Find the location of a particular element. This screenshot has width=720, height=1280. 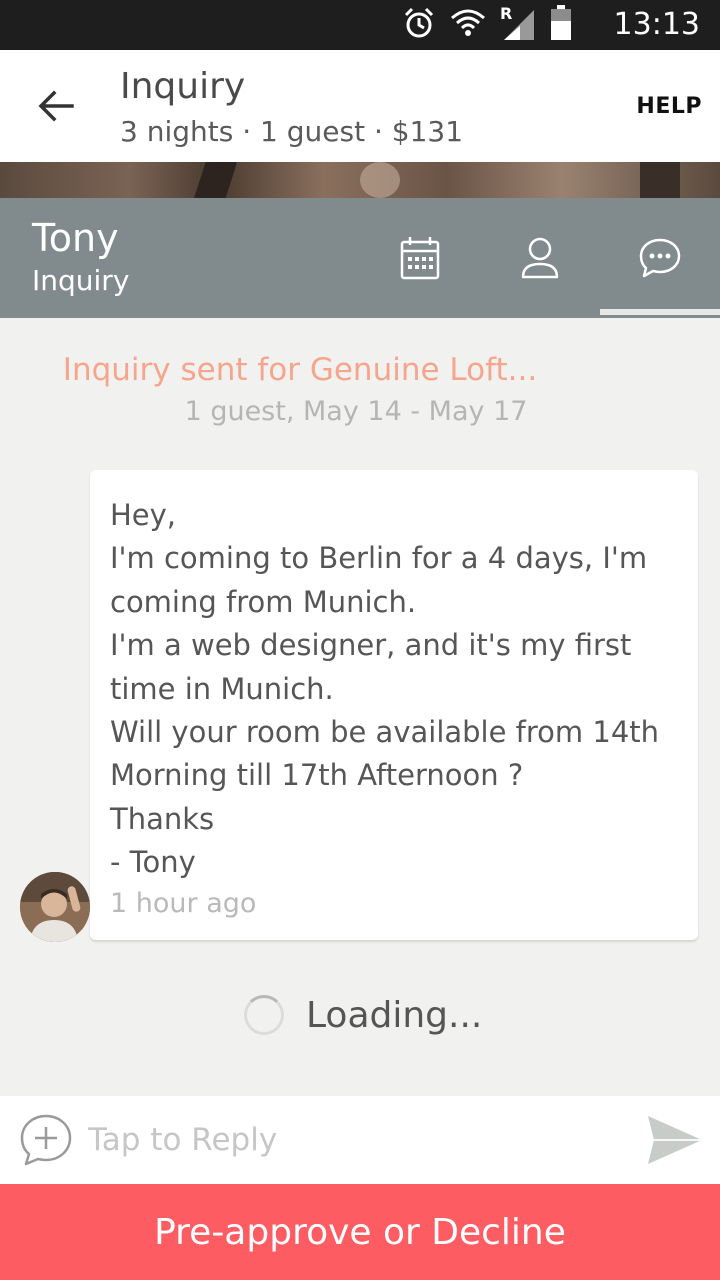

message-timestamp: 1 hour ago is located at coordinates (183, 903).